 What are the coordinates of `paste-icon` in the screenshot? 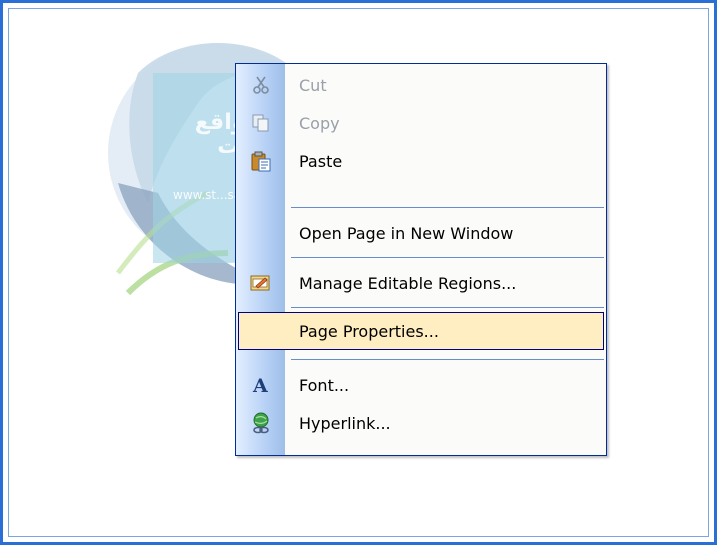 It's located at (260, 161).